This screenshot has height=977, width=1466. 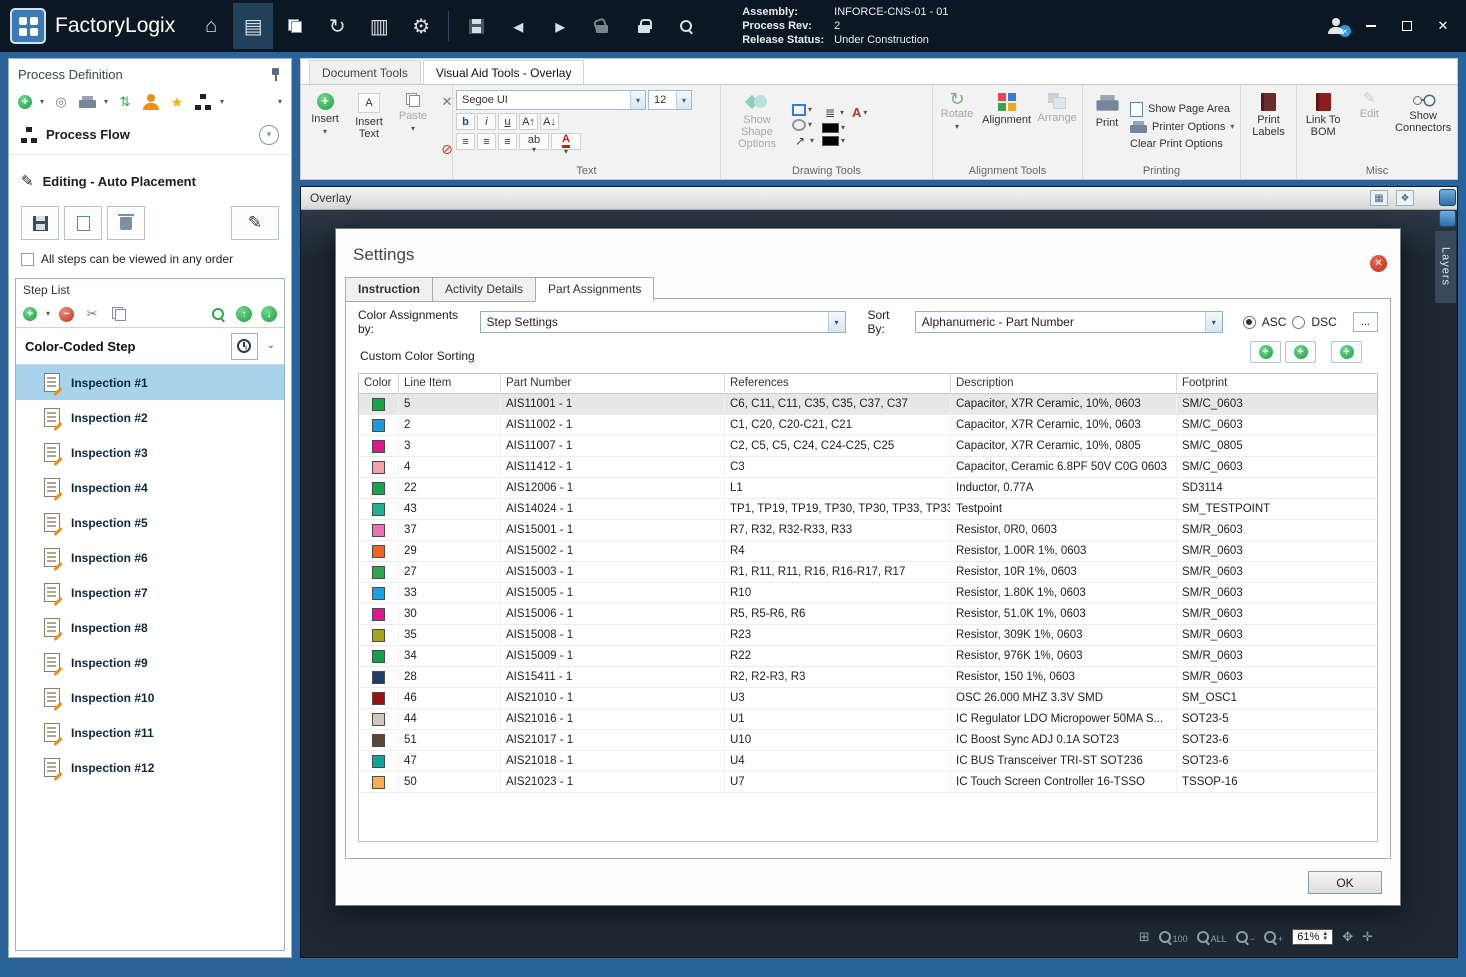 I want to click on overlay-layers-icon: ❖, so click(x=1405, y=198).